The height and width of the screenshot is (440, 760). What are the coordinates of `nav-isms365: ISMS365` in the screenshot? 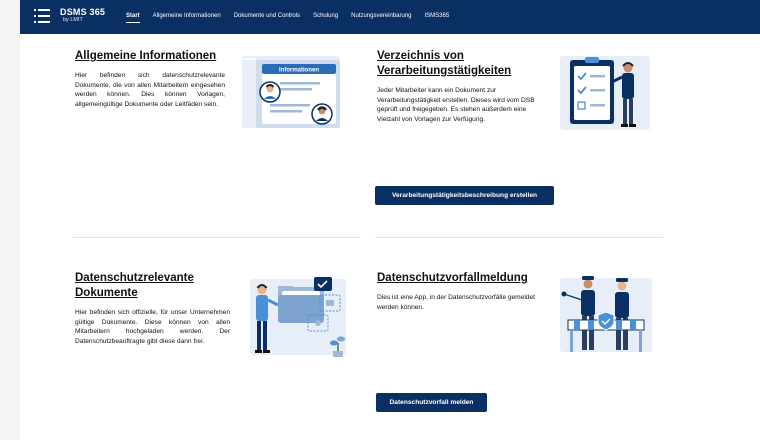 It's located at (437, 17).